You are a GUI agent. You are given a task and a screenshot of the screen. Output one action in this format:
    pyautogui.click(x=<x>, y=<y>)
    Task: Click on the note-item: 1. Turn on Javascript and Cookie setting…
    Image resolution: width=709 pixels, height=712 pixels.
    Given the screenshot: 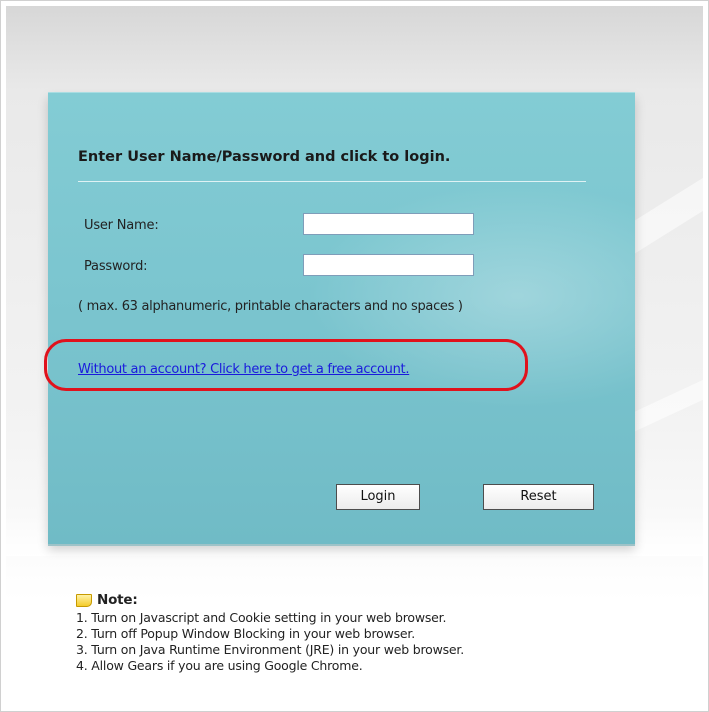 What is the action you would take?
    pyautogui.click(x=261, y=617)
    